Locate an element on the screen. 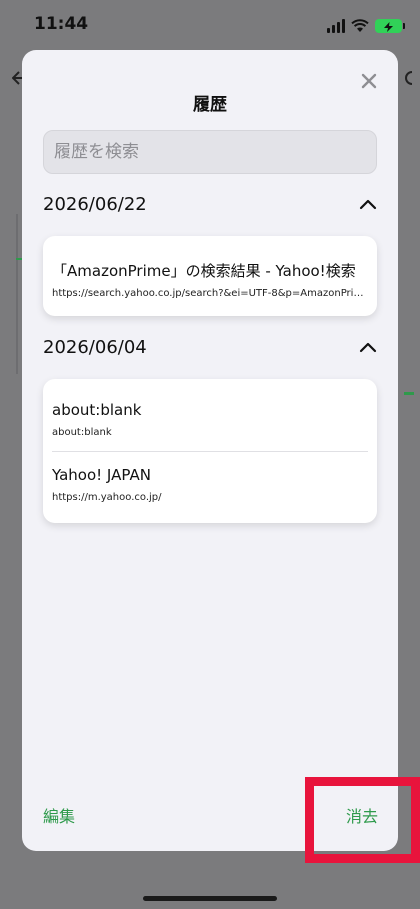 The image size is (420, 909). status-time: 11:44 is located at coordinates (61, 24).